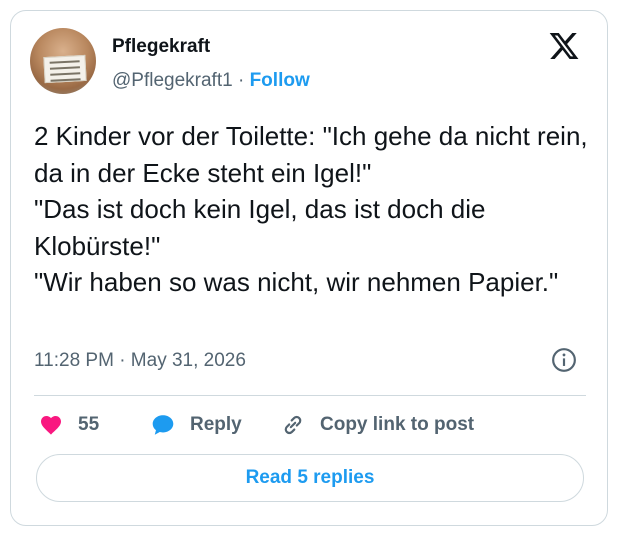 Image resolution: width=620 pixels, height=538 pixels. Describe the element at coordinates (564, 360) in the screenshot. I see `info-icon` at that location.